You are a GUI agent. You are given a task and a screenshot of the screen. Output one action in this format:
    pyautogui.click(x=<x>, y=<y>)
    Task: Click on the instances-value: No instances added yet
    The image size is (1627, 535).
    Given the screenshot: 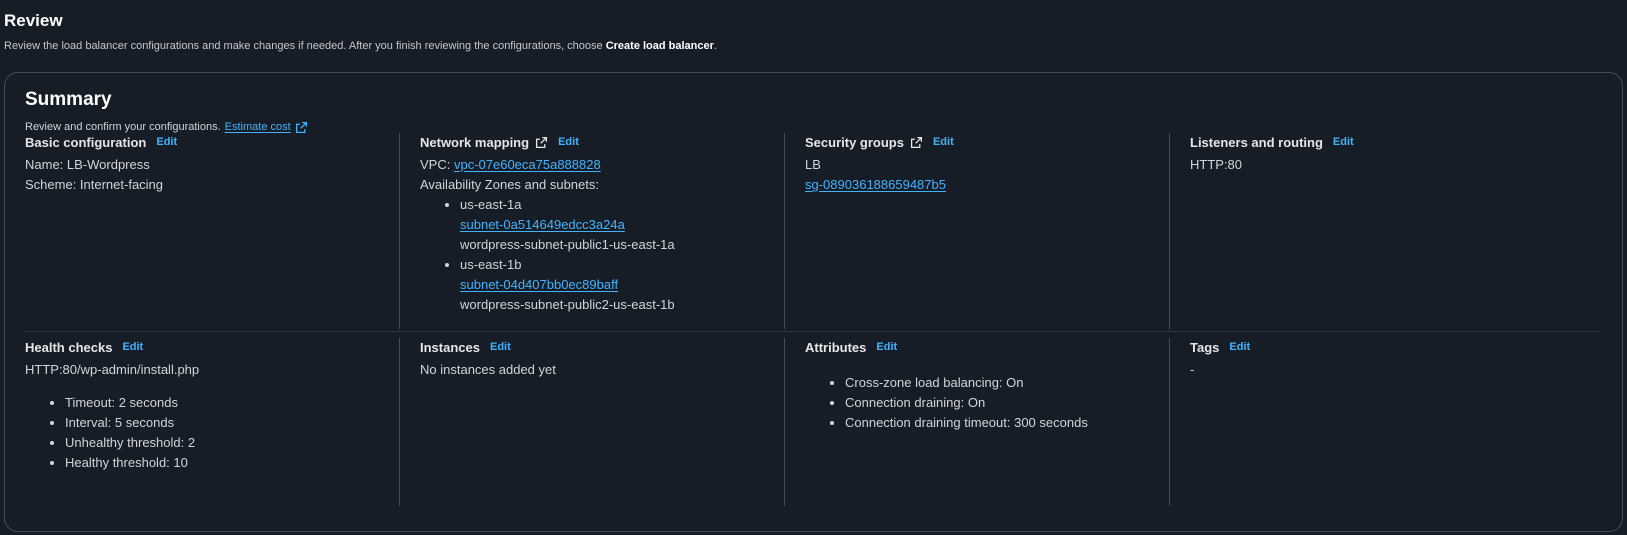 What is the action you would take?
    pyautogui.click(x=488, y=369)
    